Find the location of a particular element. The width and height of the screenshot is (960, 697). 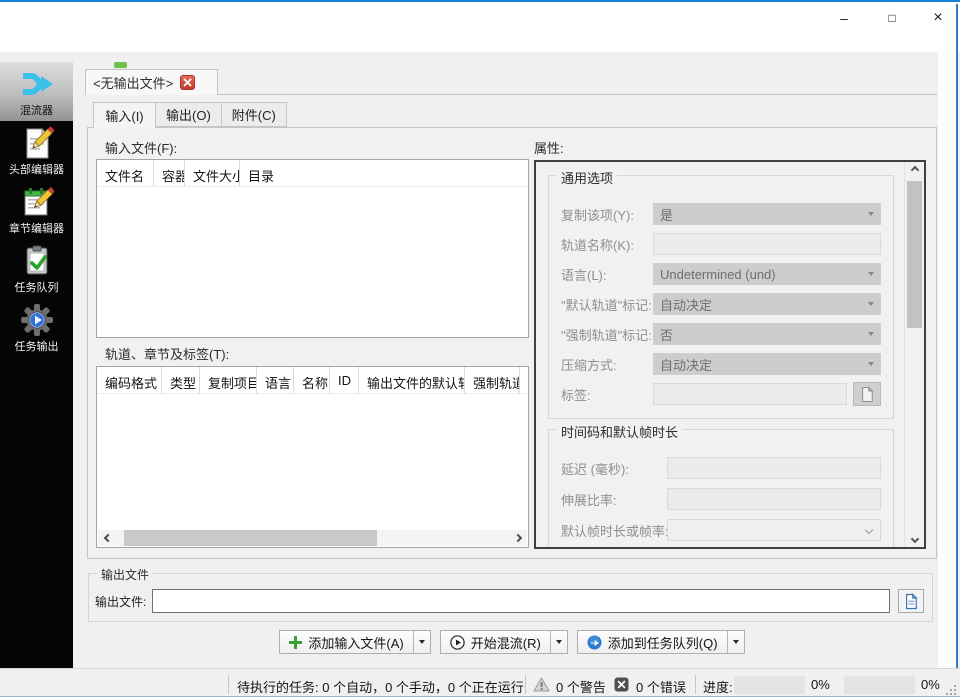

resize-grip is located at coordinates (950, 689).